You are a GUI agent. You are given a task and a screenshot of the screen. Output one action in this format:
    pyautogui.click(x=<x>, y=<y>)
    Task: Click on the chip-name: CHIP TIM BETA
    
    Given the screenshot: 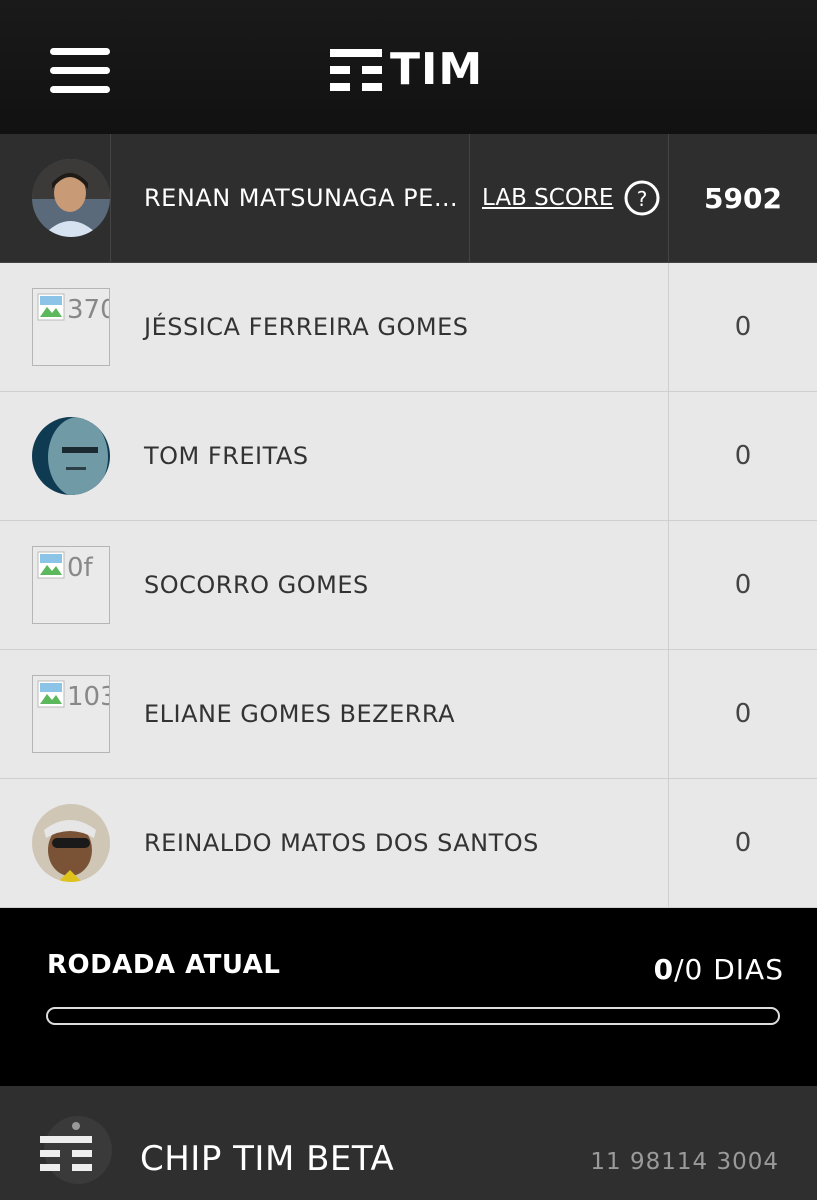 What is the action you would take?
    pyautogui.click(x=267, y=1159)
    